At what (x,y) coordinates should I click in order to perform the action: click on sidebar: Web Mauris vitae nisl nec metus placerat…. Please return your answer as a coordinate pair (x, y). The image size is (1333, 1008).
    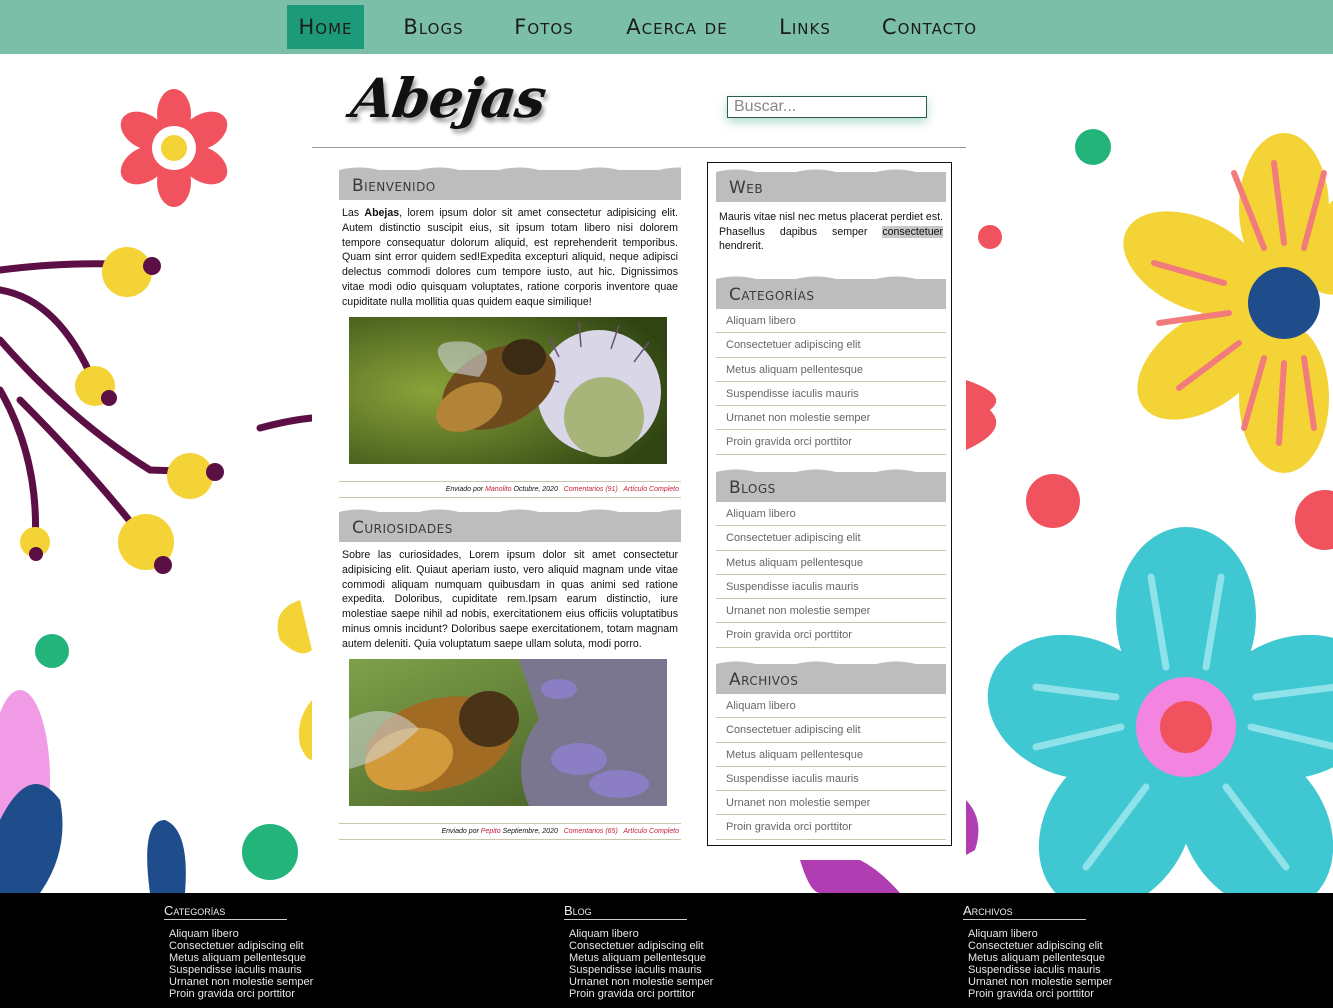
    Looking at the image, I should click on (829, 504).